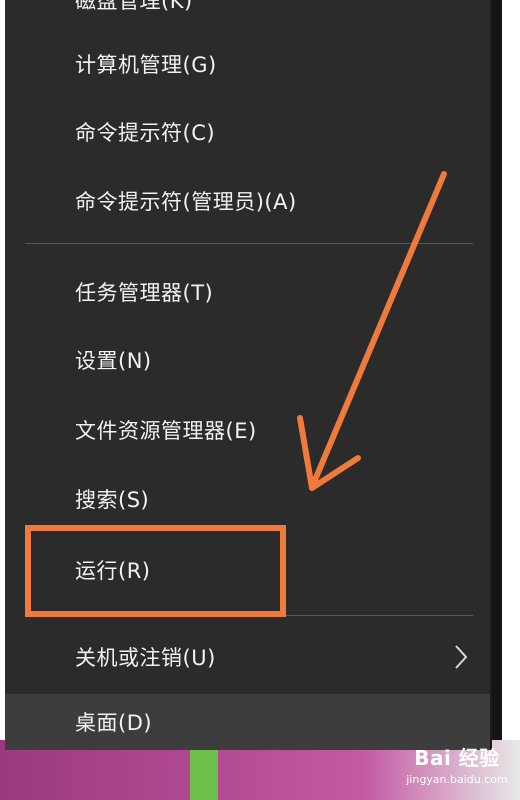 Image resolution: width=520 pixels, height=800 pixels. What do you see at coordinates (144, 293) in the screenshot?
I see `menu-item-label: 任务管理器(T)` at bounding box center [144, 293].